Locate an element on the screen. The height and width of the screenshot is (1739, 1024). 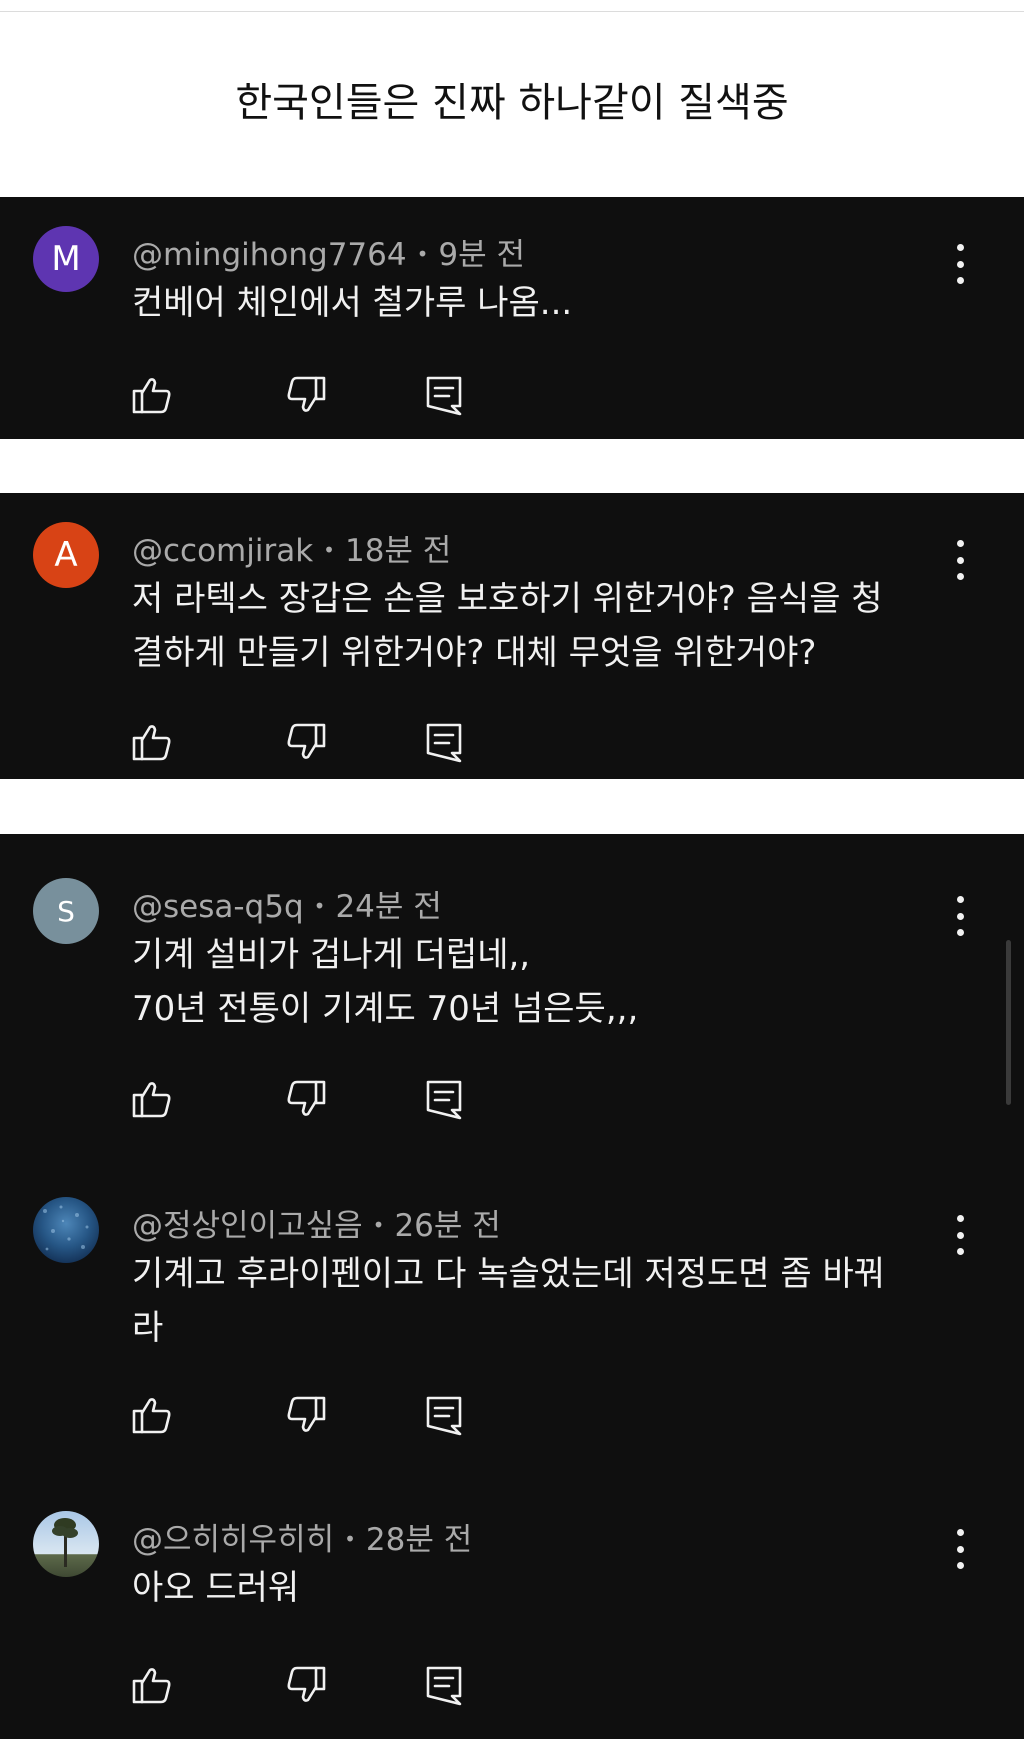
comment-time: 18분 전 is located at coordinates (398, 551).